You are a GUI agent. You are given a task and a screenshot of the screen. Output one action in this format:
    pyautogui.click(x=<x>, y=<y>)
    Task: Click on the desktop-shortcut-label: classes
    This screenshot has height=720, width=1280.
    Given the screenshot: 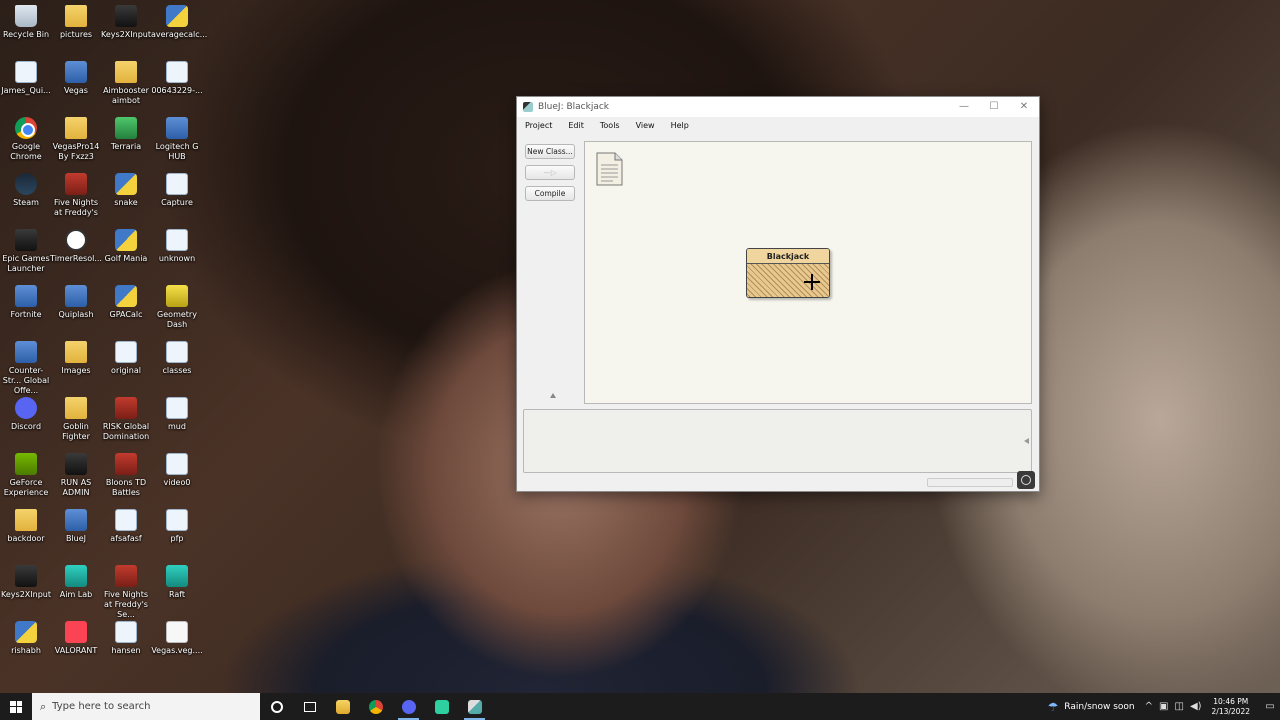 What is the action you would take?
    pyautogui.click(x=177, y=370)
    